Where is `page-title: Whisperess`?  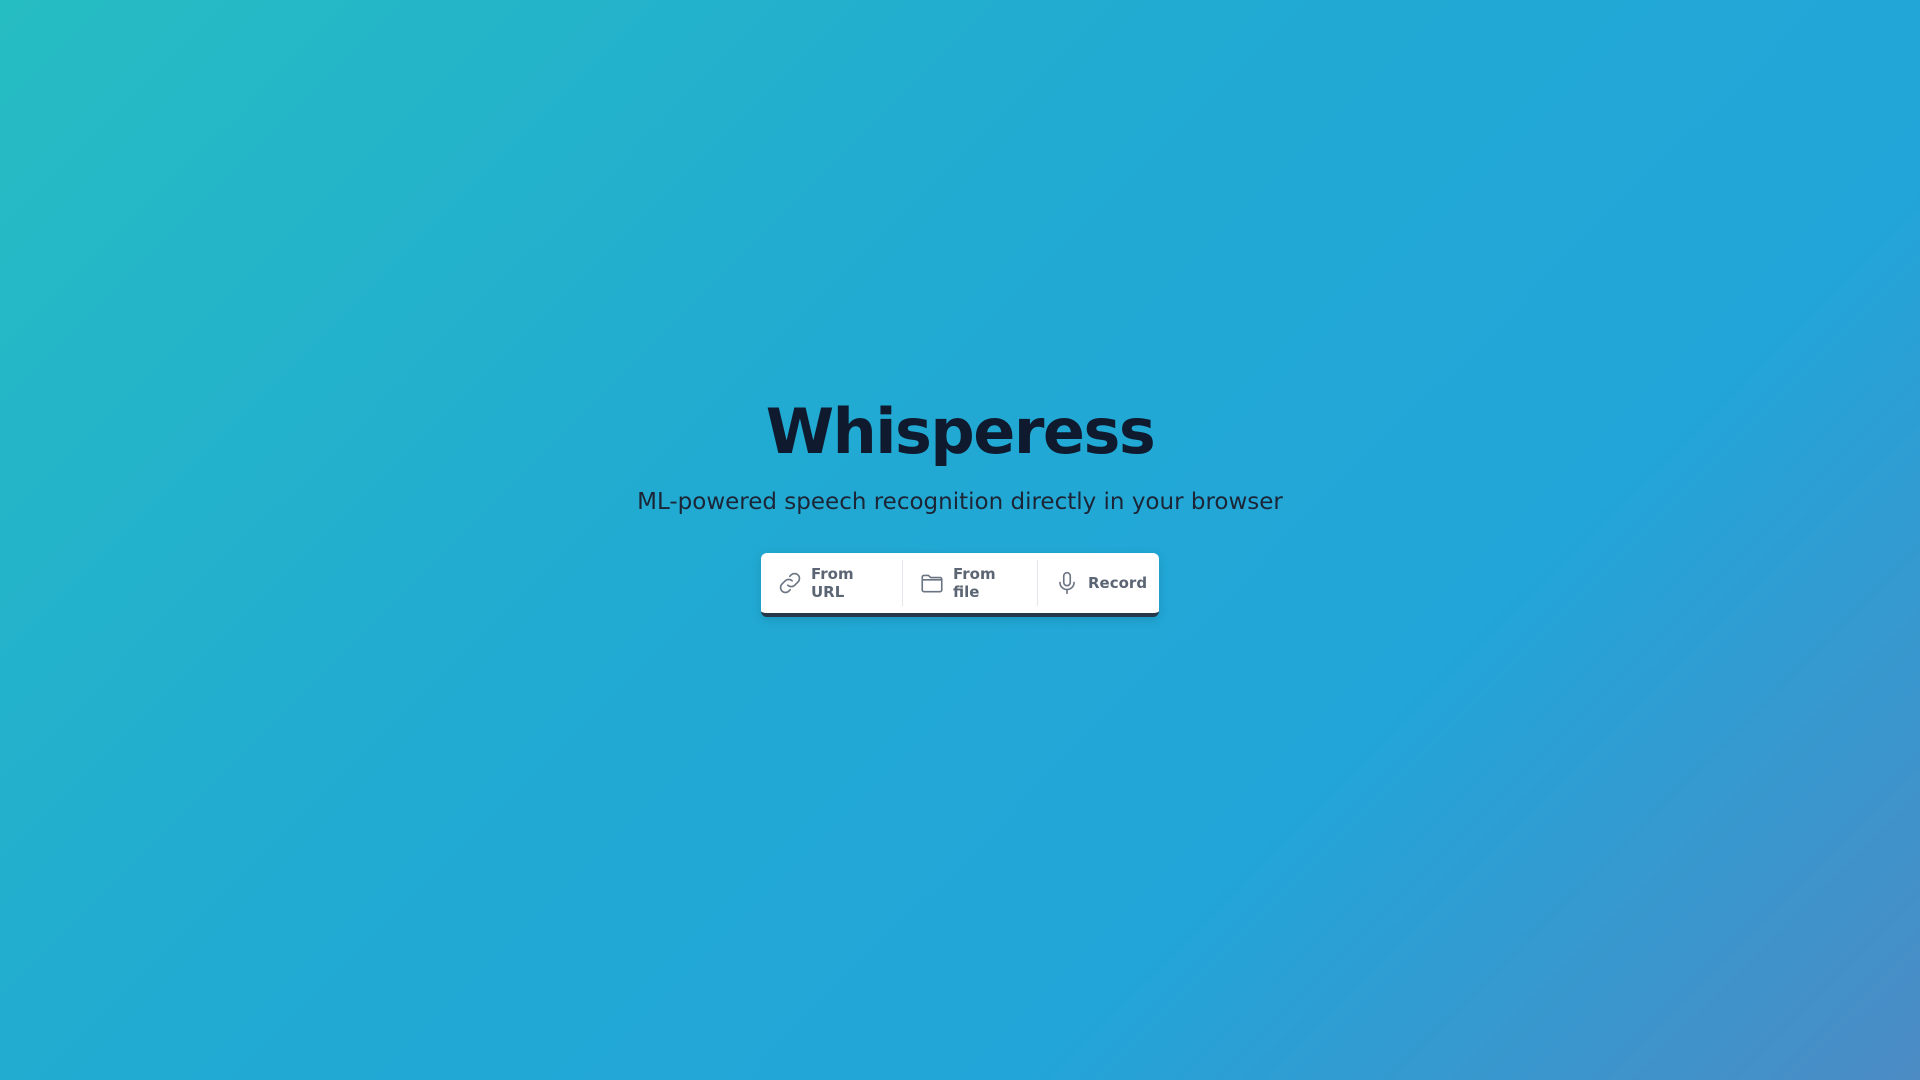 page-title: Whisperess is located at coordinates (960, 431).